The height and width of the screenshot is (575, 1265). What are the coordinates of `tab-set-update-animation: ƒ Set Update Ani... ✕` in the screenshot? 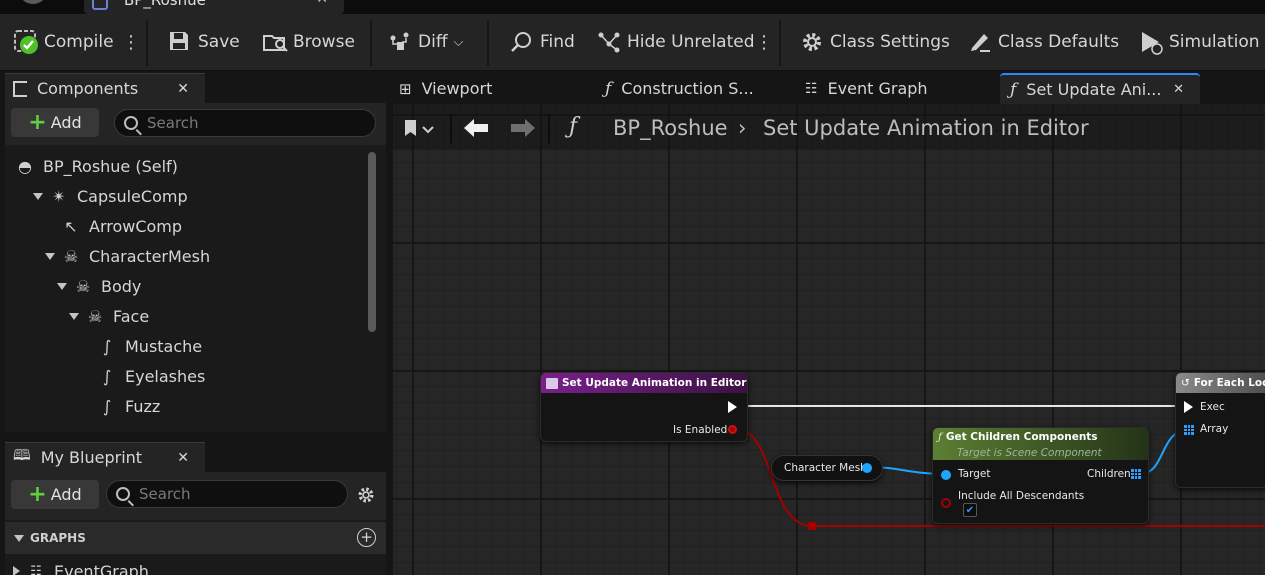 It's located at (1100, 88).